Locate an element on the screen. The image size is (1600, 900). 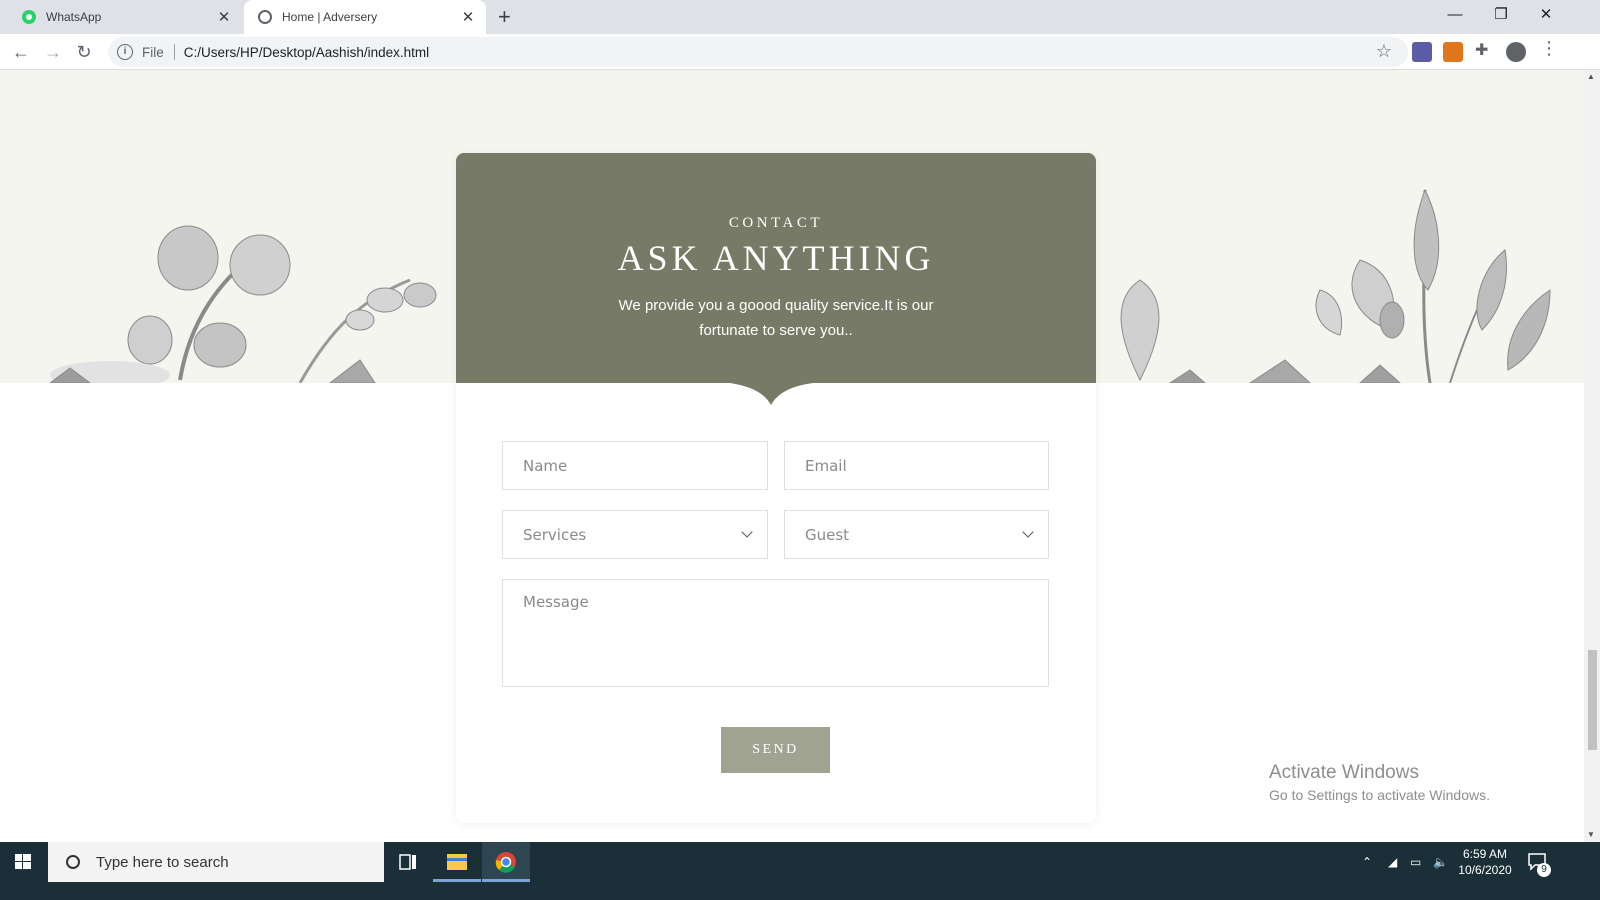
close-window-button: ✕ is located at coordinates (1546, 15).